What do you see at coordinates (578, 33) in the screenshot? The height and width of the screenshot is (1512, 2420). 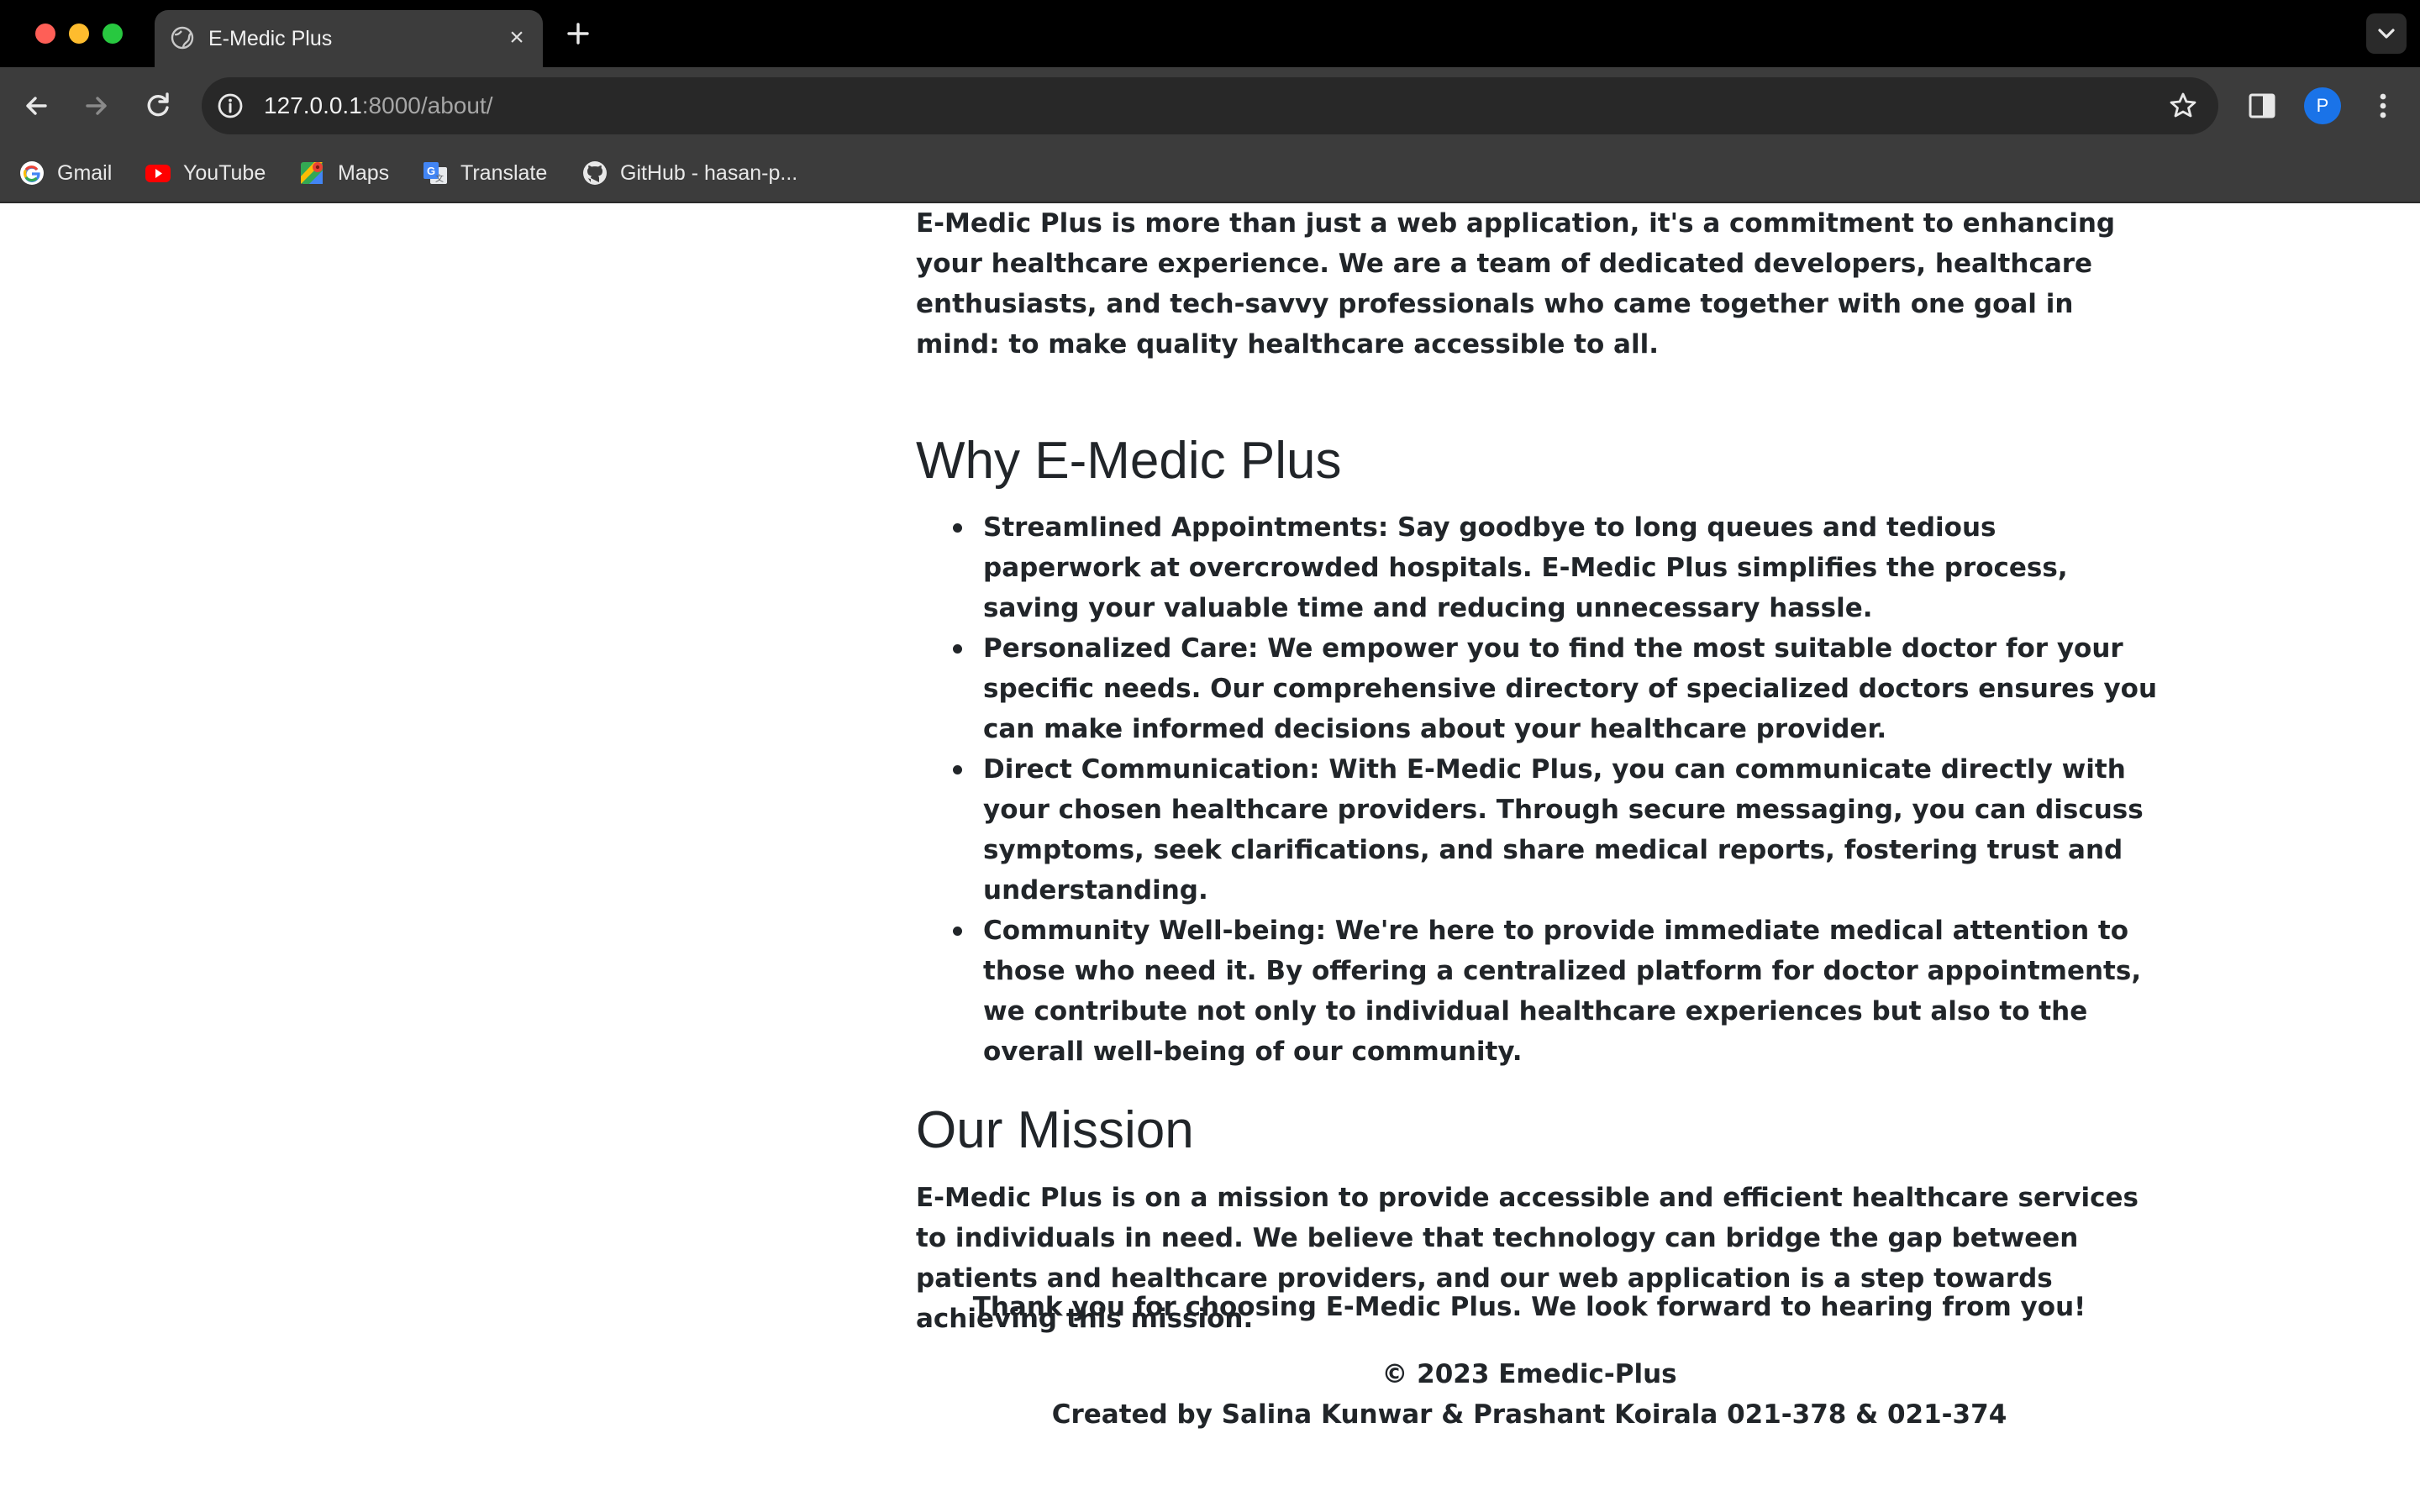 I see `new-tab-icon` at bounding box center [578, 33].